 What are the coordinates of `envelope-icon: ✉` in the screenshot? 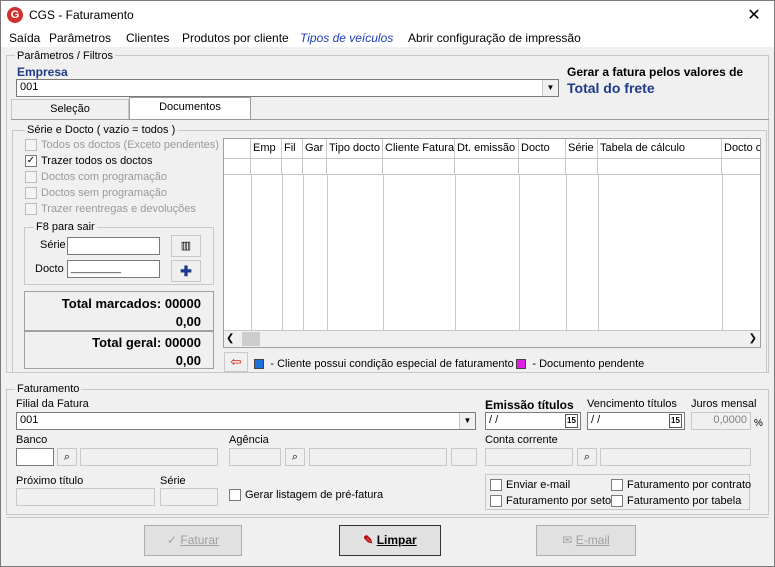 It's located at (567, 540).